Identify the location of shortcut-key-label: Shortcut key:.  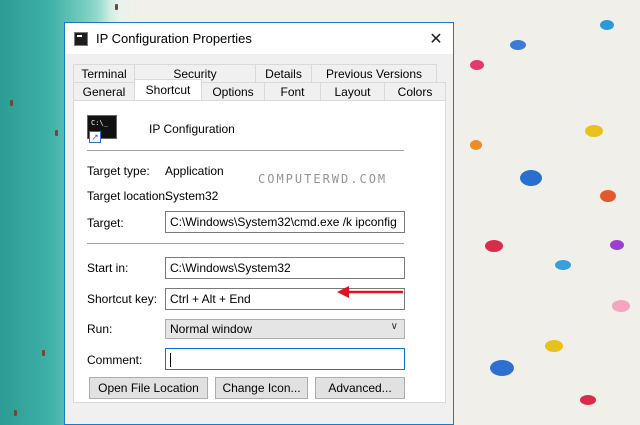
(122, 299).